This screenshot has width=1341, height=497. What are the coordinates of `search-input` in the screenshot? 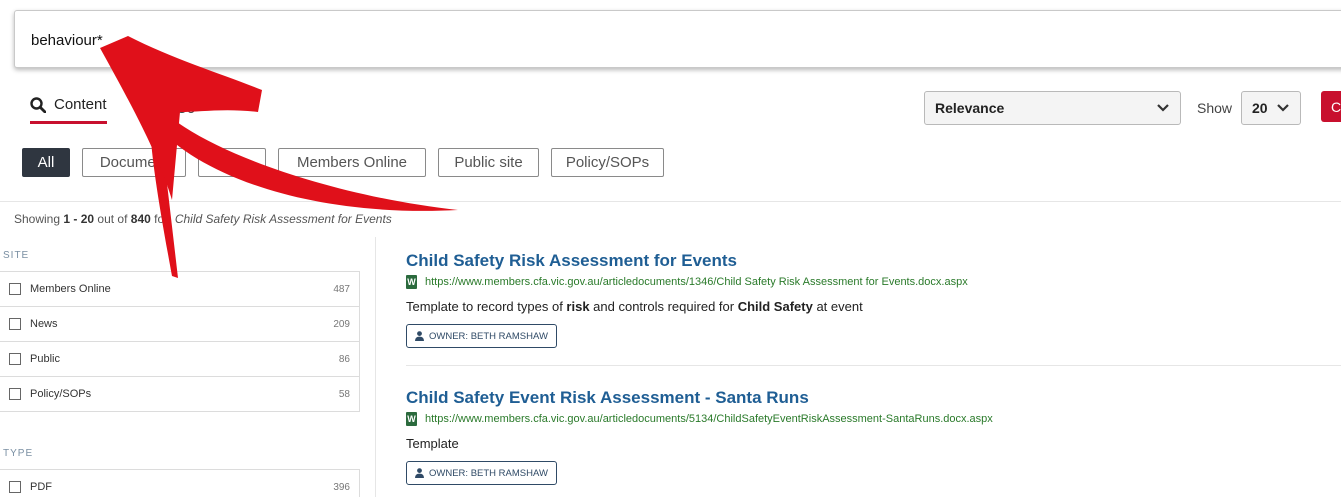 It's located at (631, 40).